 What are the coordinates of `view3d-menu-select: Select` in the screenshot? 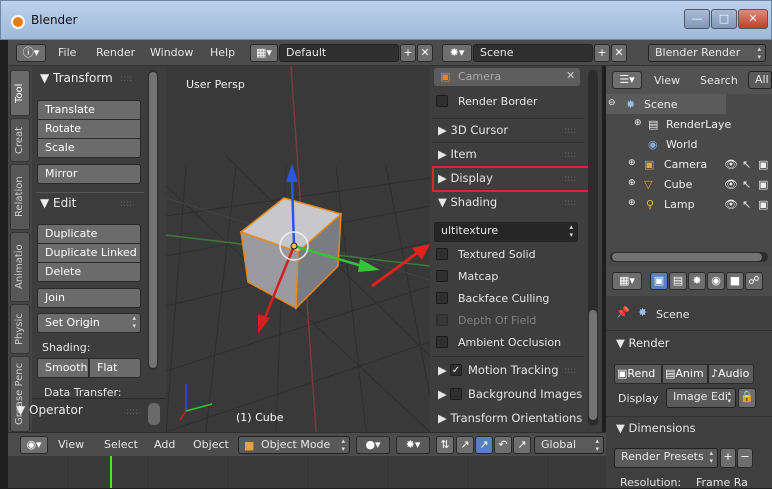 It's located at (121, 444).